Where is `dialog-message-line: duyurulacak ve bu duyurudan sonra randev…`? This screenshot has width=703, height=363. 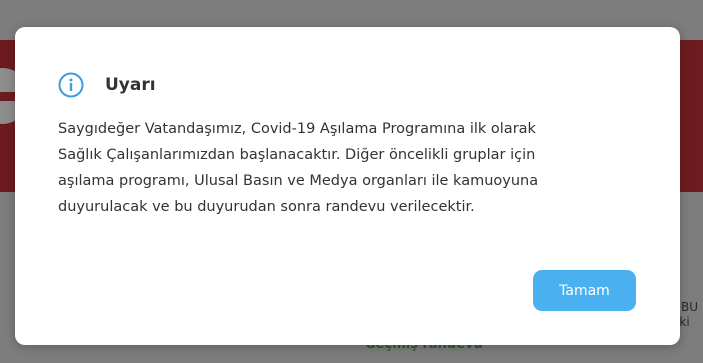
dialog-message-line: duyurulacak ve bu duyurudan sonra randev… is located at coordinates (266, 207).